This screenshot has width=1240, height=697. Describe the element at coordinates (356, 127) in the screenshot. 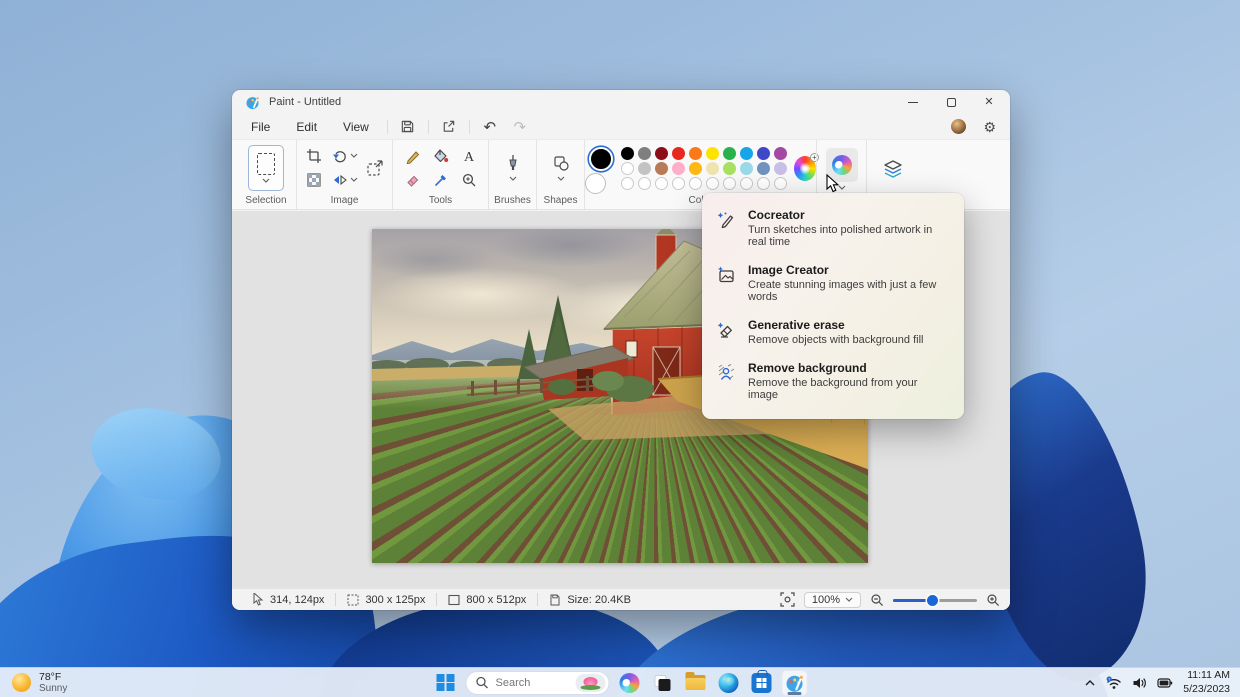

I see `menu-view: View` at that location.